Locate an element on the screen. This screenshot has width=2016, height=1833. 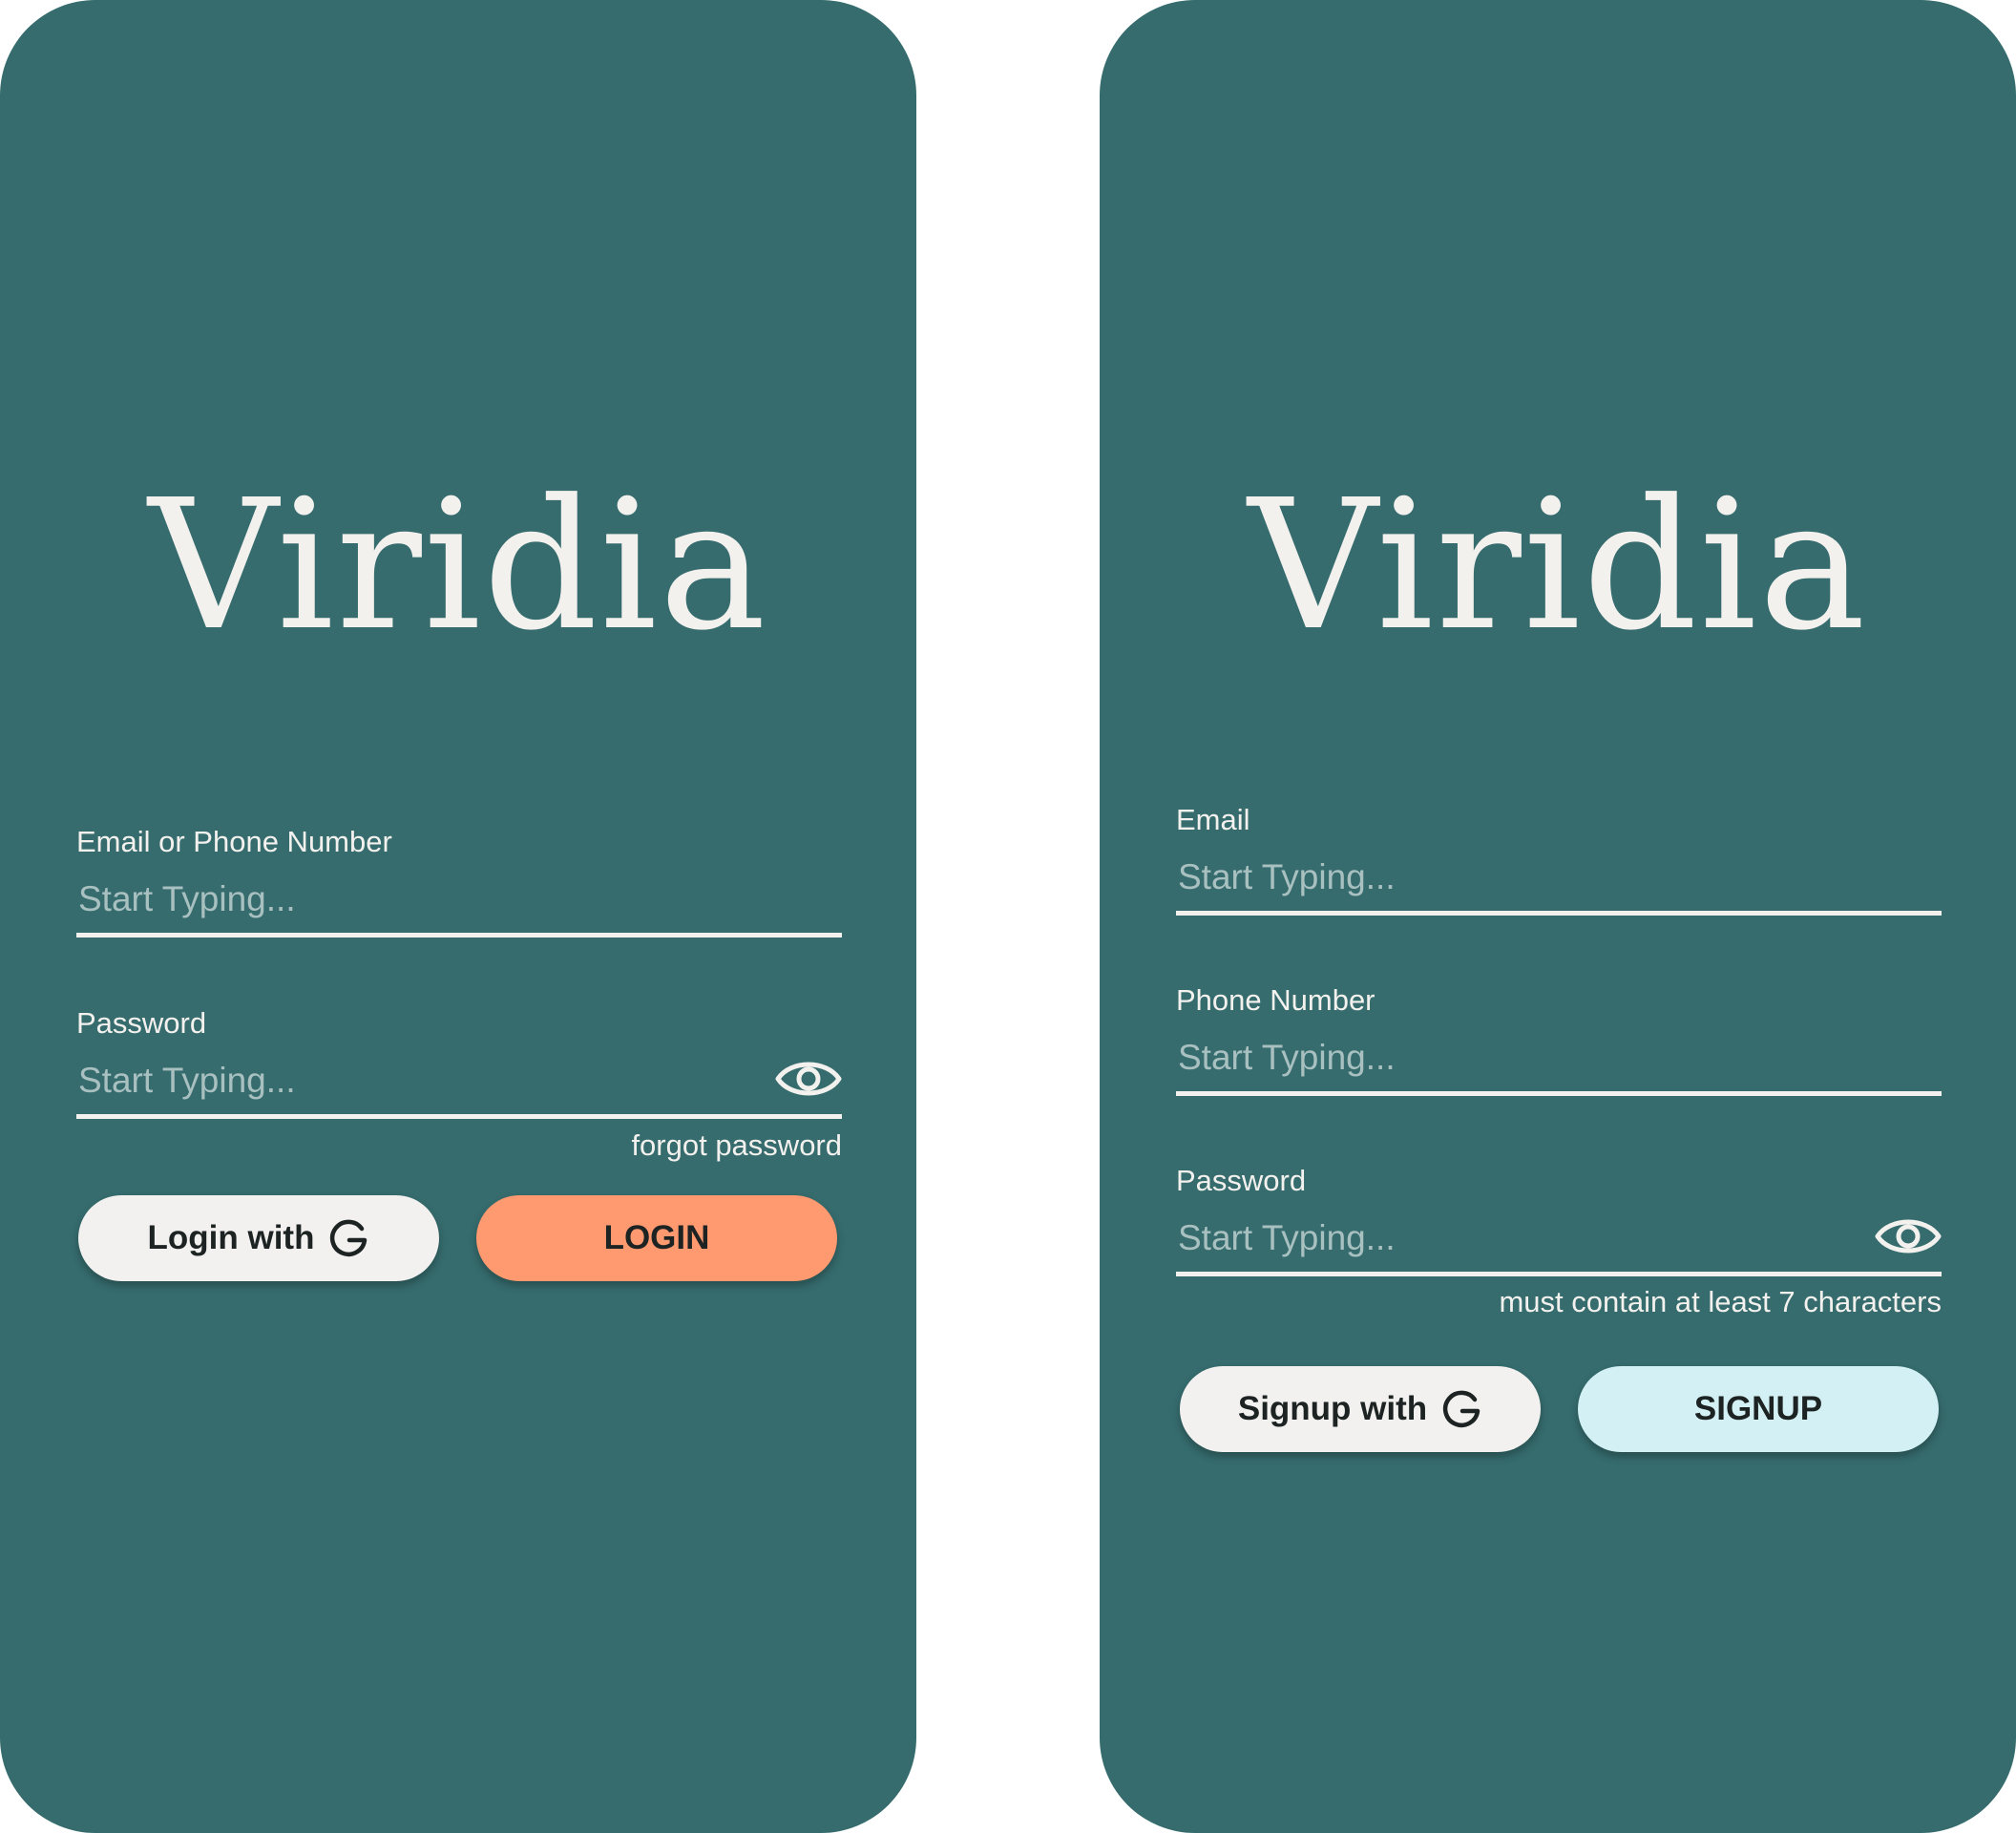
forgot-password-link: forgot password is located at coordinates (736, 1146).